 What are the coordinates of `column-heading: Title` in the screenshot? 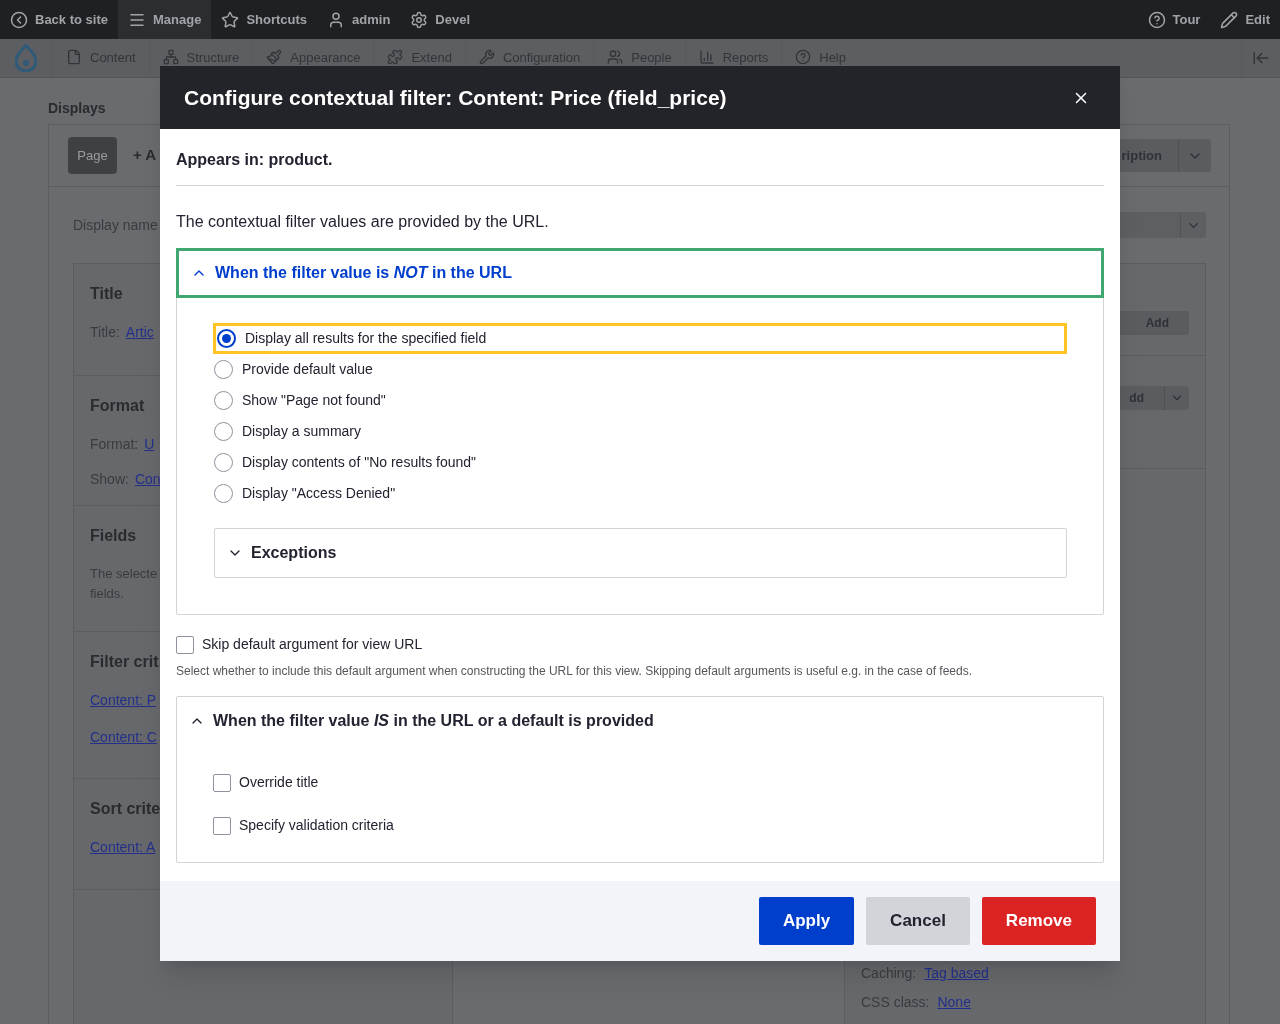 It's located at (106, 294).